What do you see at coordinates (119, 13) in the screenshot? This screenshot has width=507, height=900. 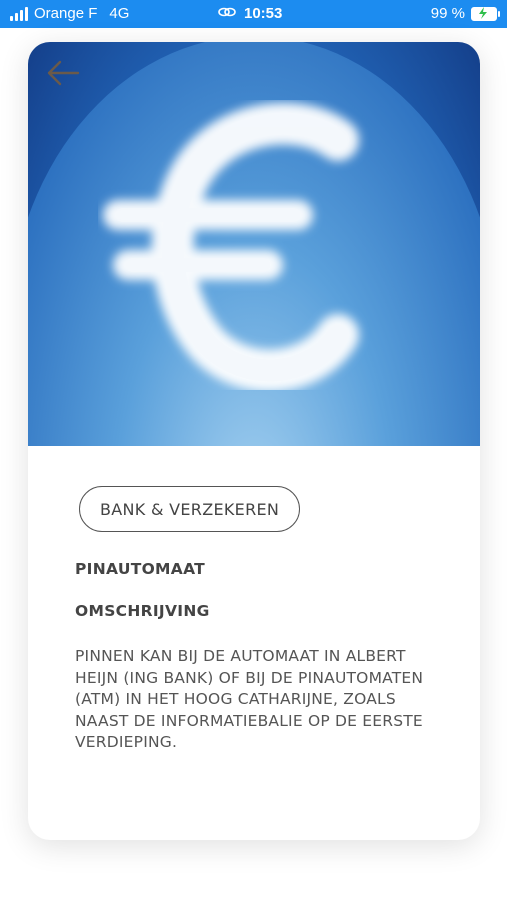 I see `network-label: 4G` at bounding box center [119, 13].